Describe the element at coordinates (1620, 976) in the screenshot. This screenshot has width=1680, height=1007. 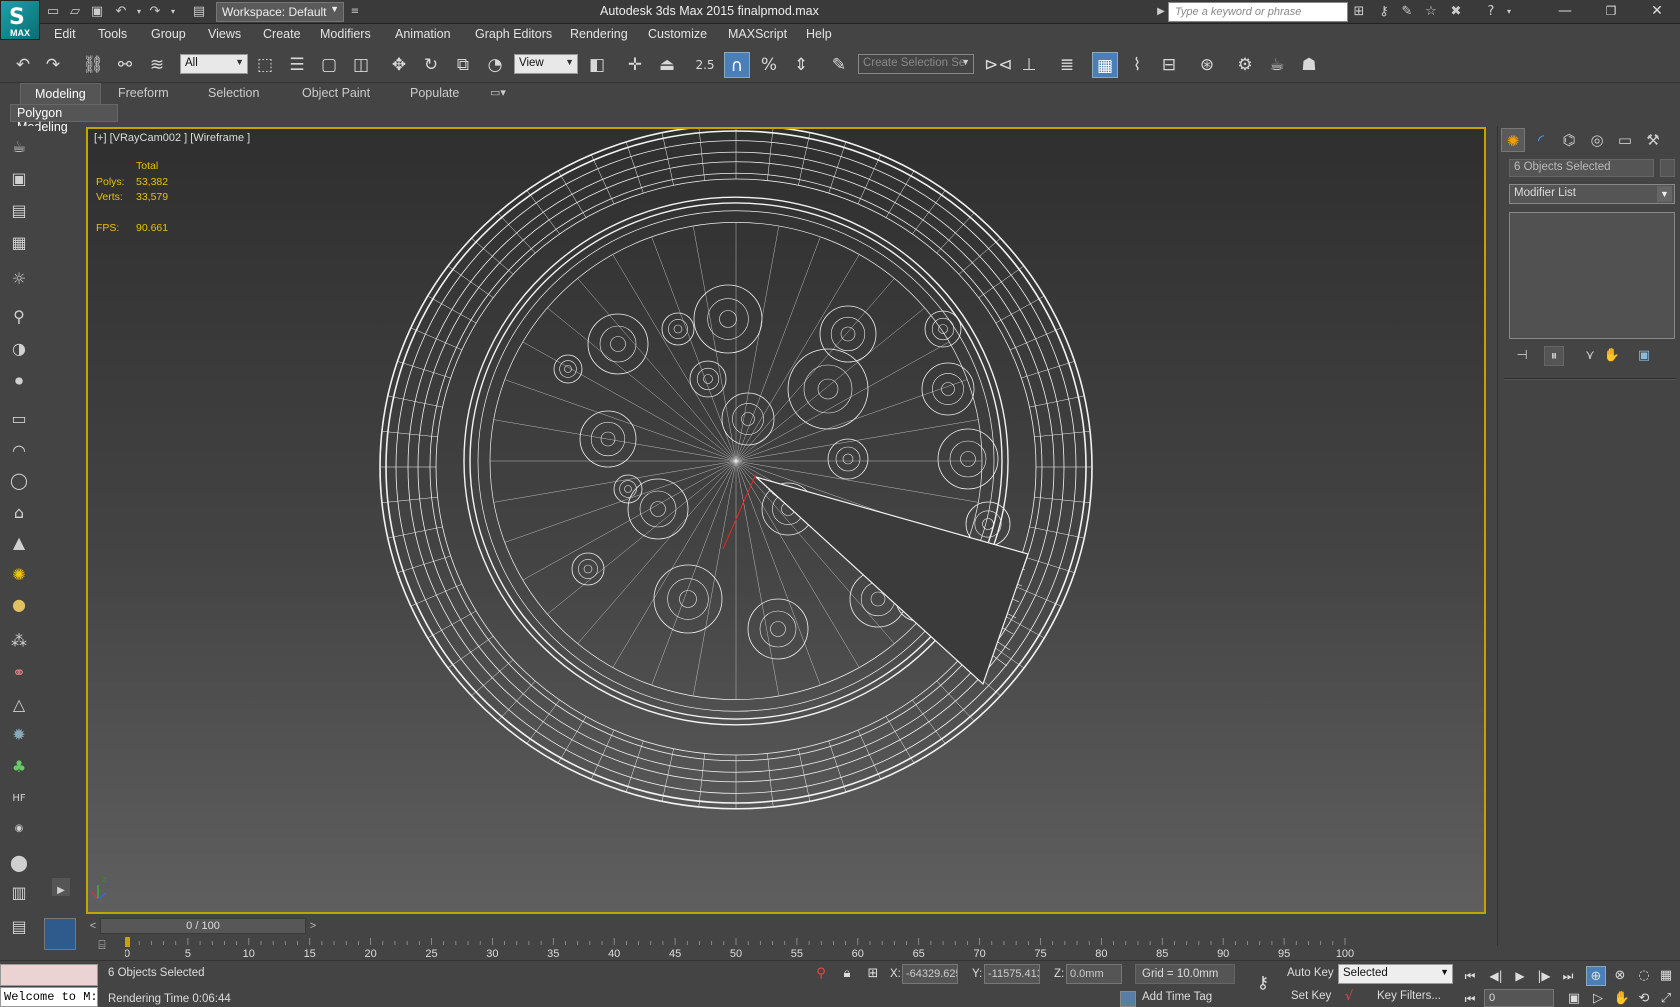
I see `zoom-all-icon: ⊗` at that location.